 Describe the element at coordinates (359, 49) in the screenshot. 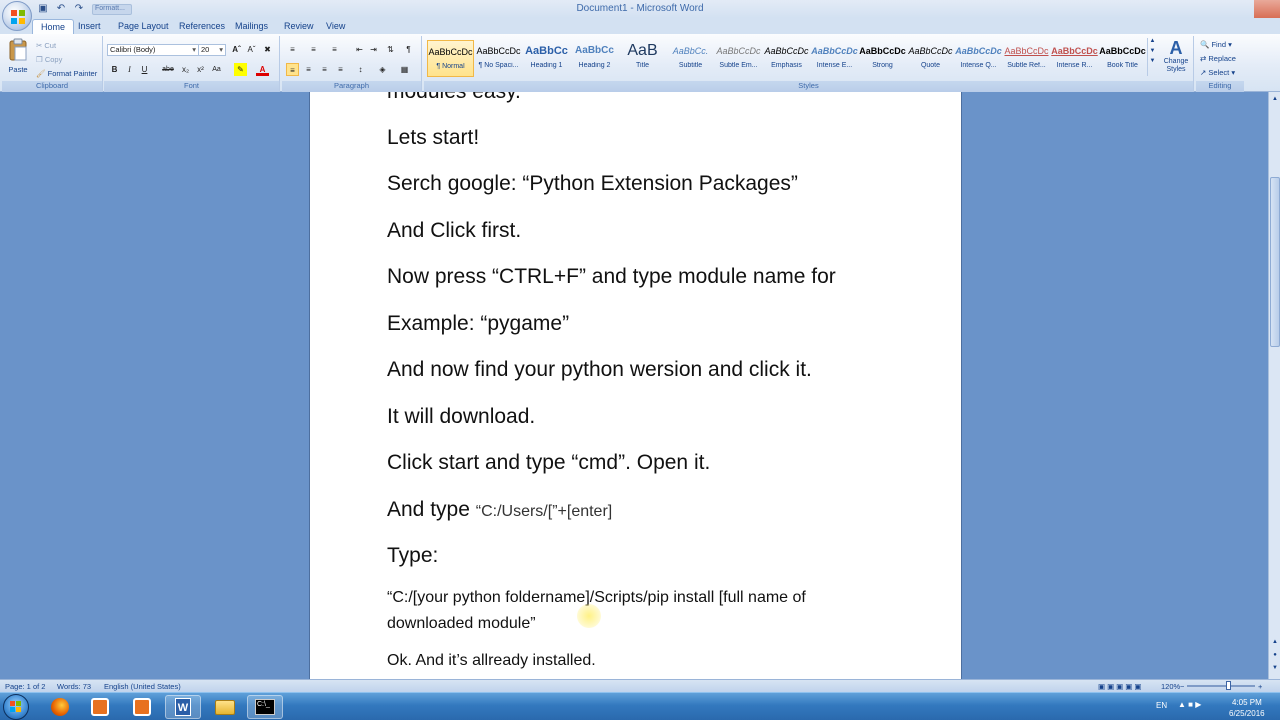

I see `decrease-indent-icon: ⇤` at that location.